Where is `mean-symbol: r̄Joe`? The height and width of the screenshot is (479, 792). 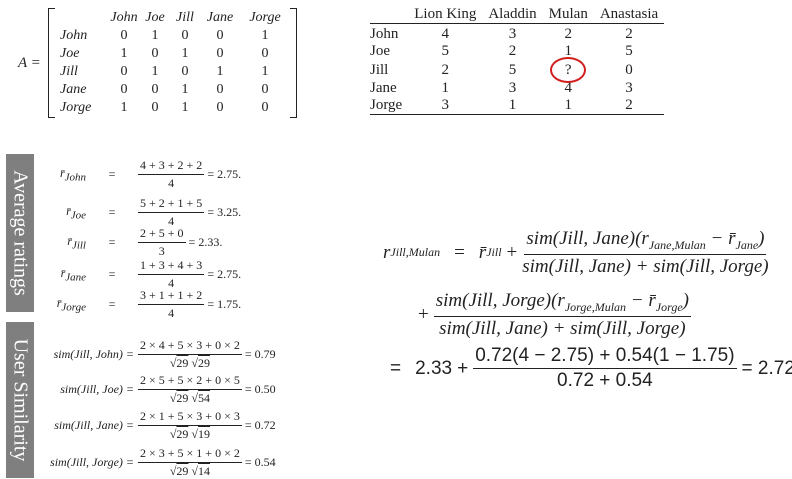
mean-symbol: r̄Joe is located at coordinates (76, 212).